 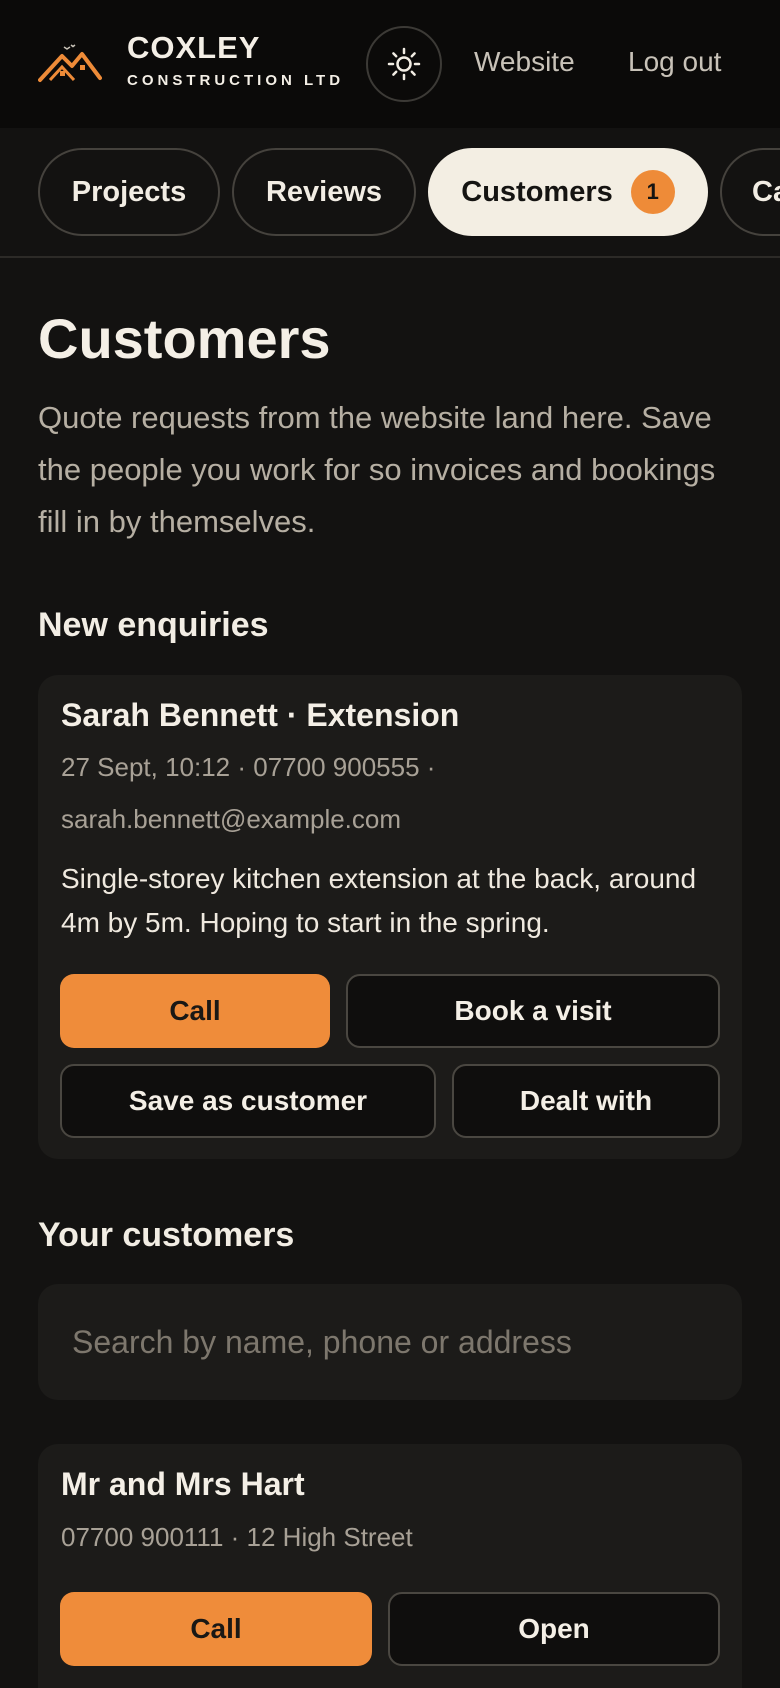 I want to click on notification-badge: 1, so click(x=652, y=192).